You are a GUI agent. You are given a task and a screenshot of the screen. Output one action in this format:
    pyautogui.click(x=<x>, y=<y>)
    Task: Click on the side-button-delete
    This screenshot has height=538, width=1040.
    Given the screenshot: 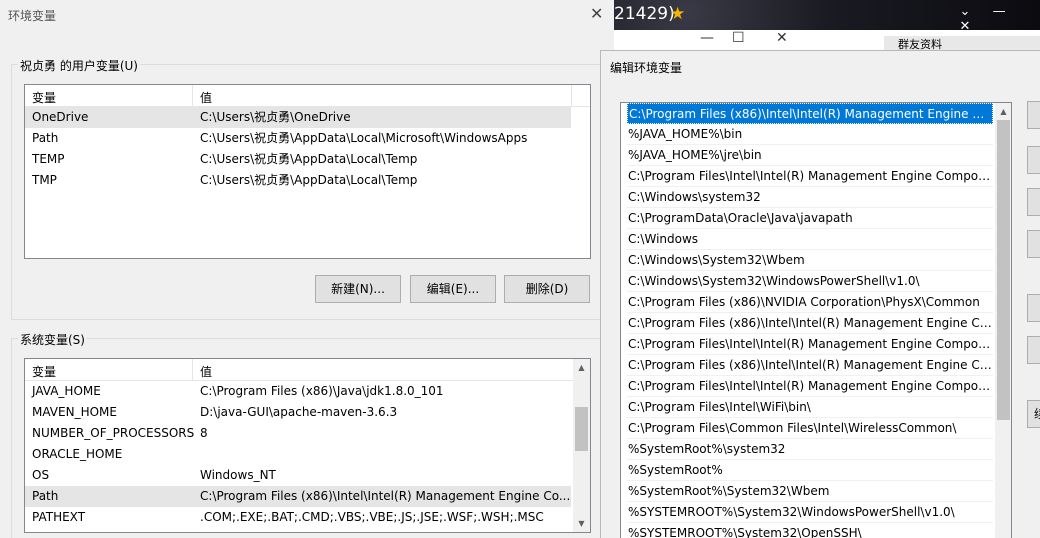 What is the action you would take?
    pyautogui.click(x=1033, y=244)
    